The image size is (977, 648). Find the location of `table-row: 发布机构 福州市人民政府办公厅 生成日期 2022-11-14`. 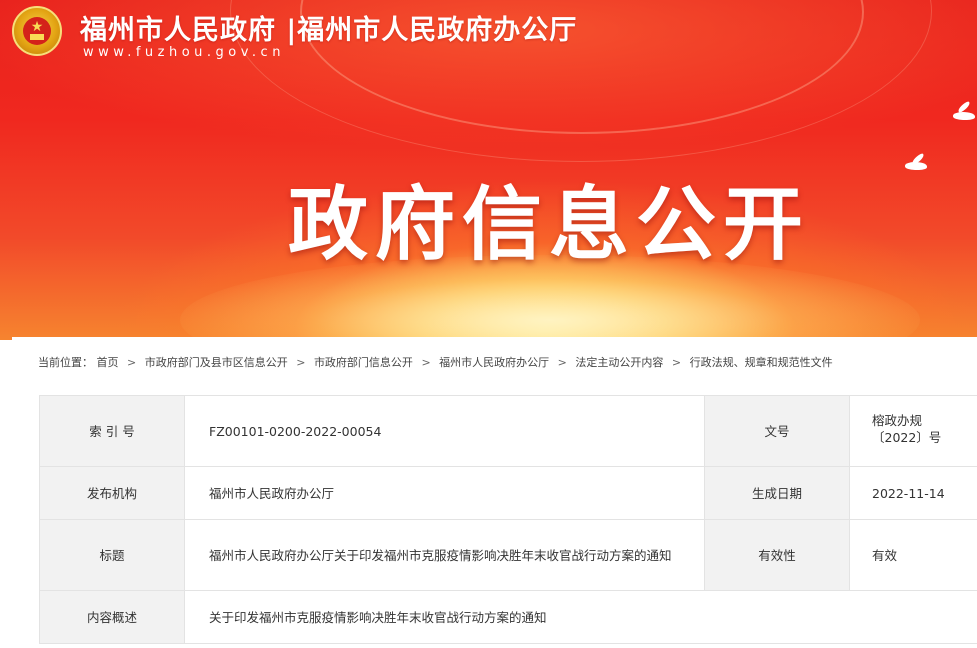

table-row: 发布机构 福州市人民政府办公厅 生成日期 2022-11-14 is located at coordinates (508, 493).